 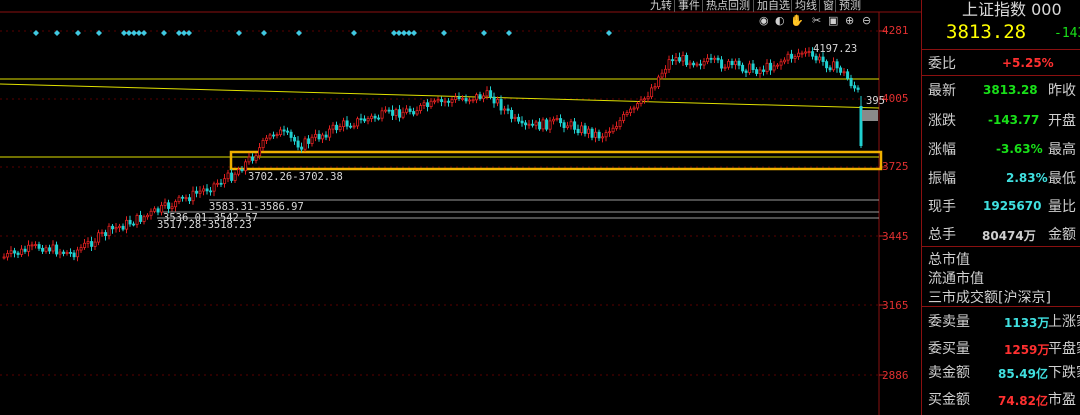 What do you see at coordinates (986, 32) in the screenshot?
I see `latest-price: 3813.28` at bounding box center [986, 32].